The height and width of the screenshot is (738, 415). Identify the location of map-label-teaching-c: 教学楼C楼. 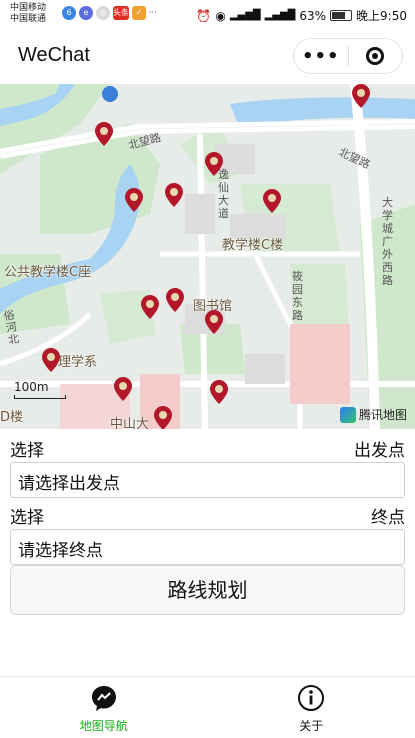
(253, 245).